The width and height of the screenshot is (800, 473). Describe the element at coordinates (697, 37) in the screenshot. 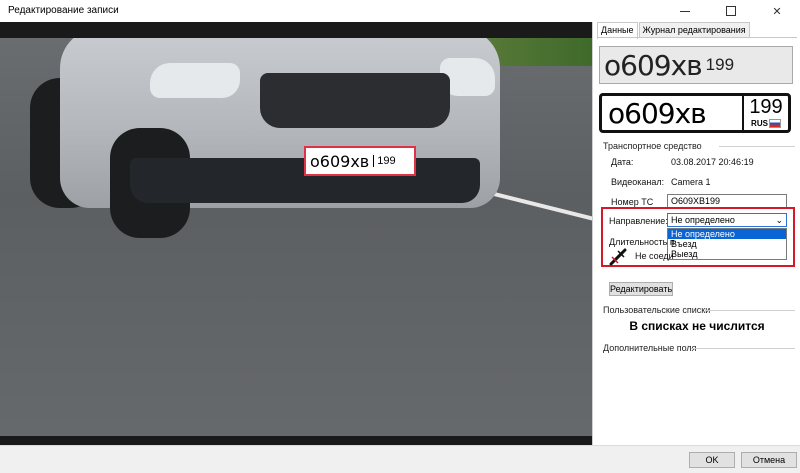

I see `tab-divider` at that location.